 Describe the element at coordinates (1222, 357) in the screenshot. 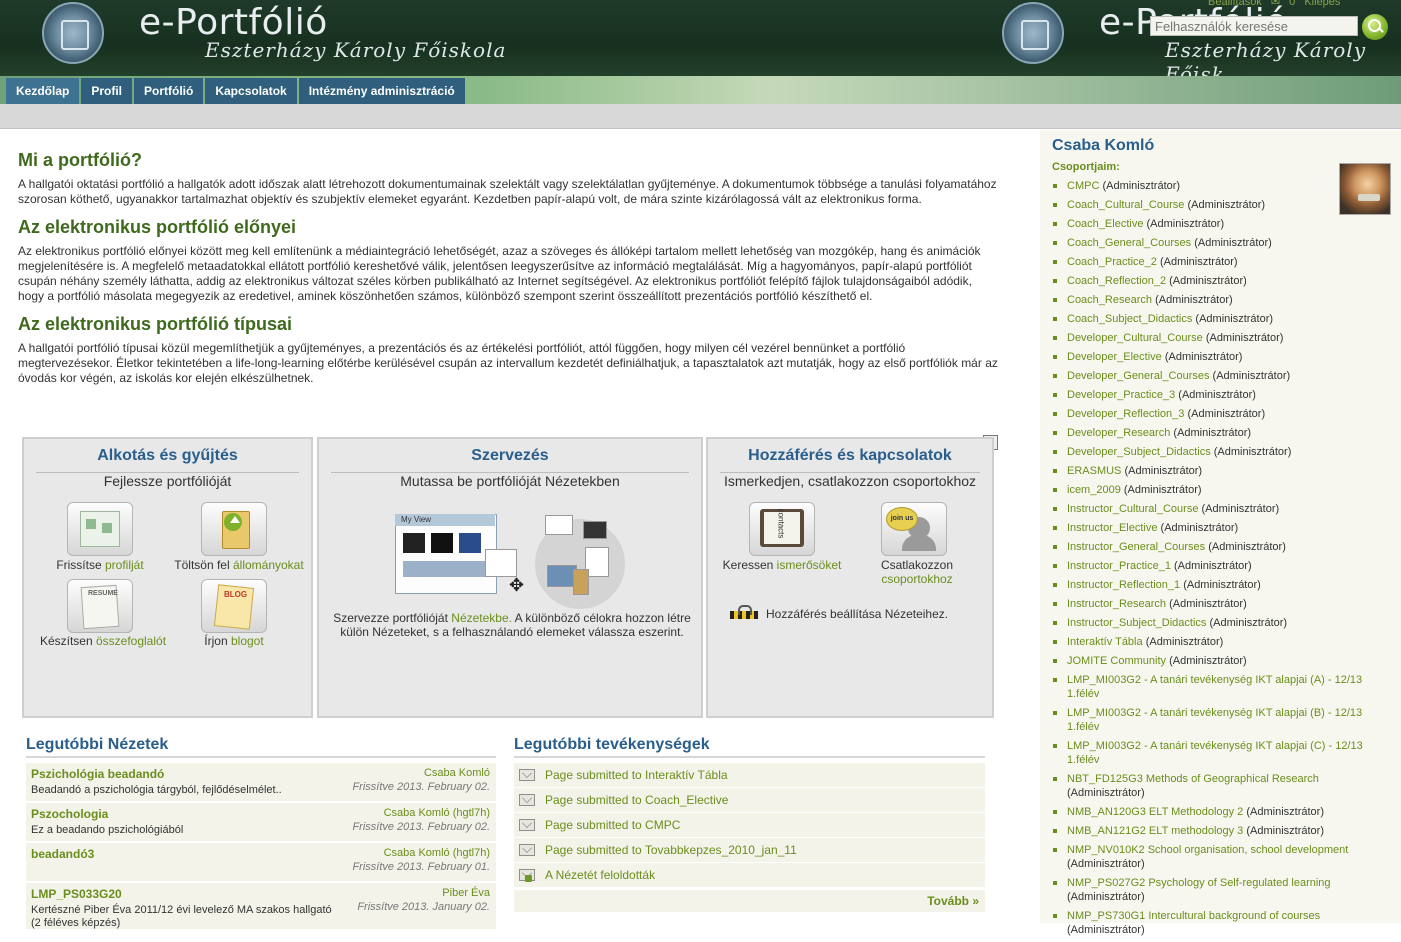

I see `sidebar-group-item: Developer_Elective (Adminisztrátor)` at that location.